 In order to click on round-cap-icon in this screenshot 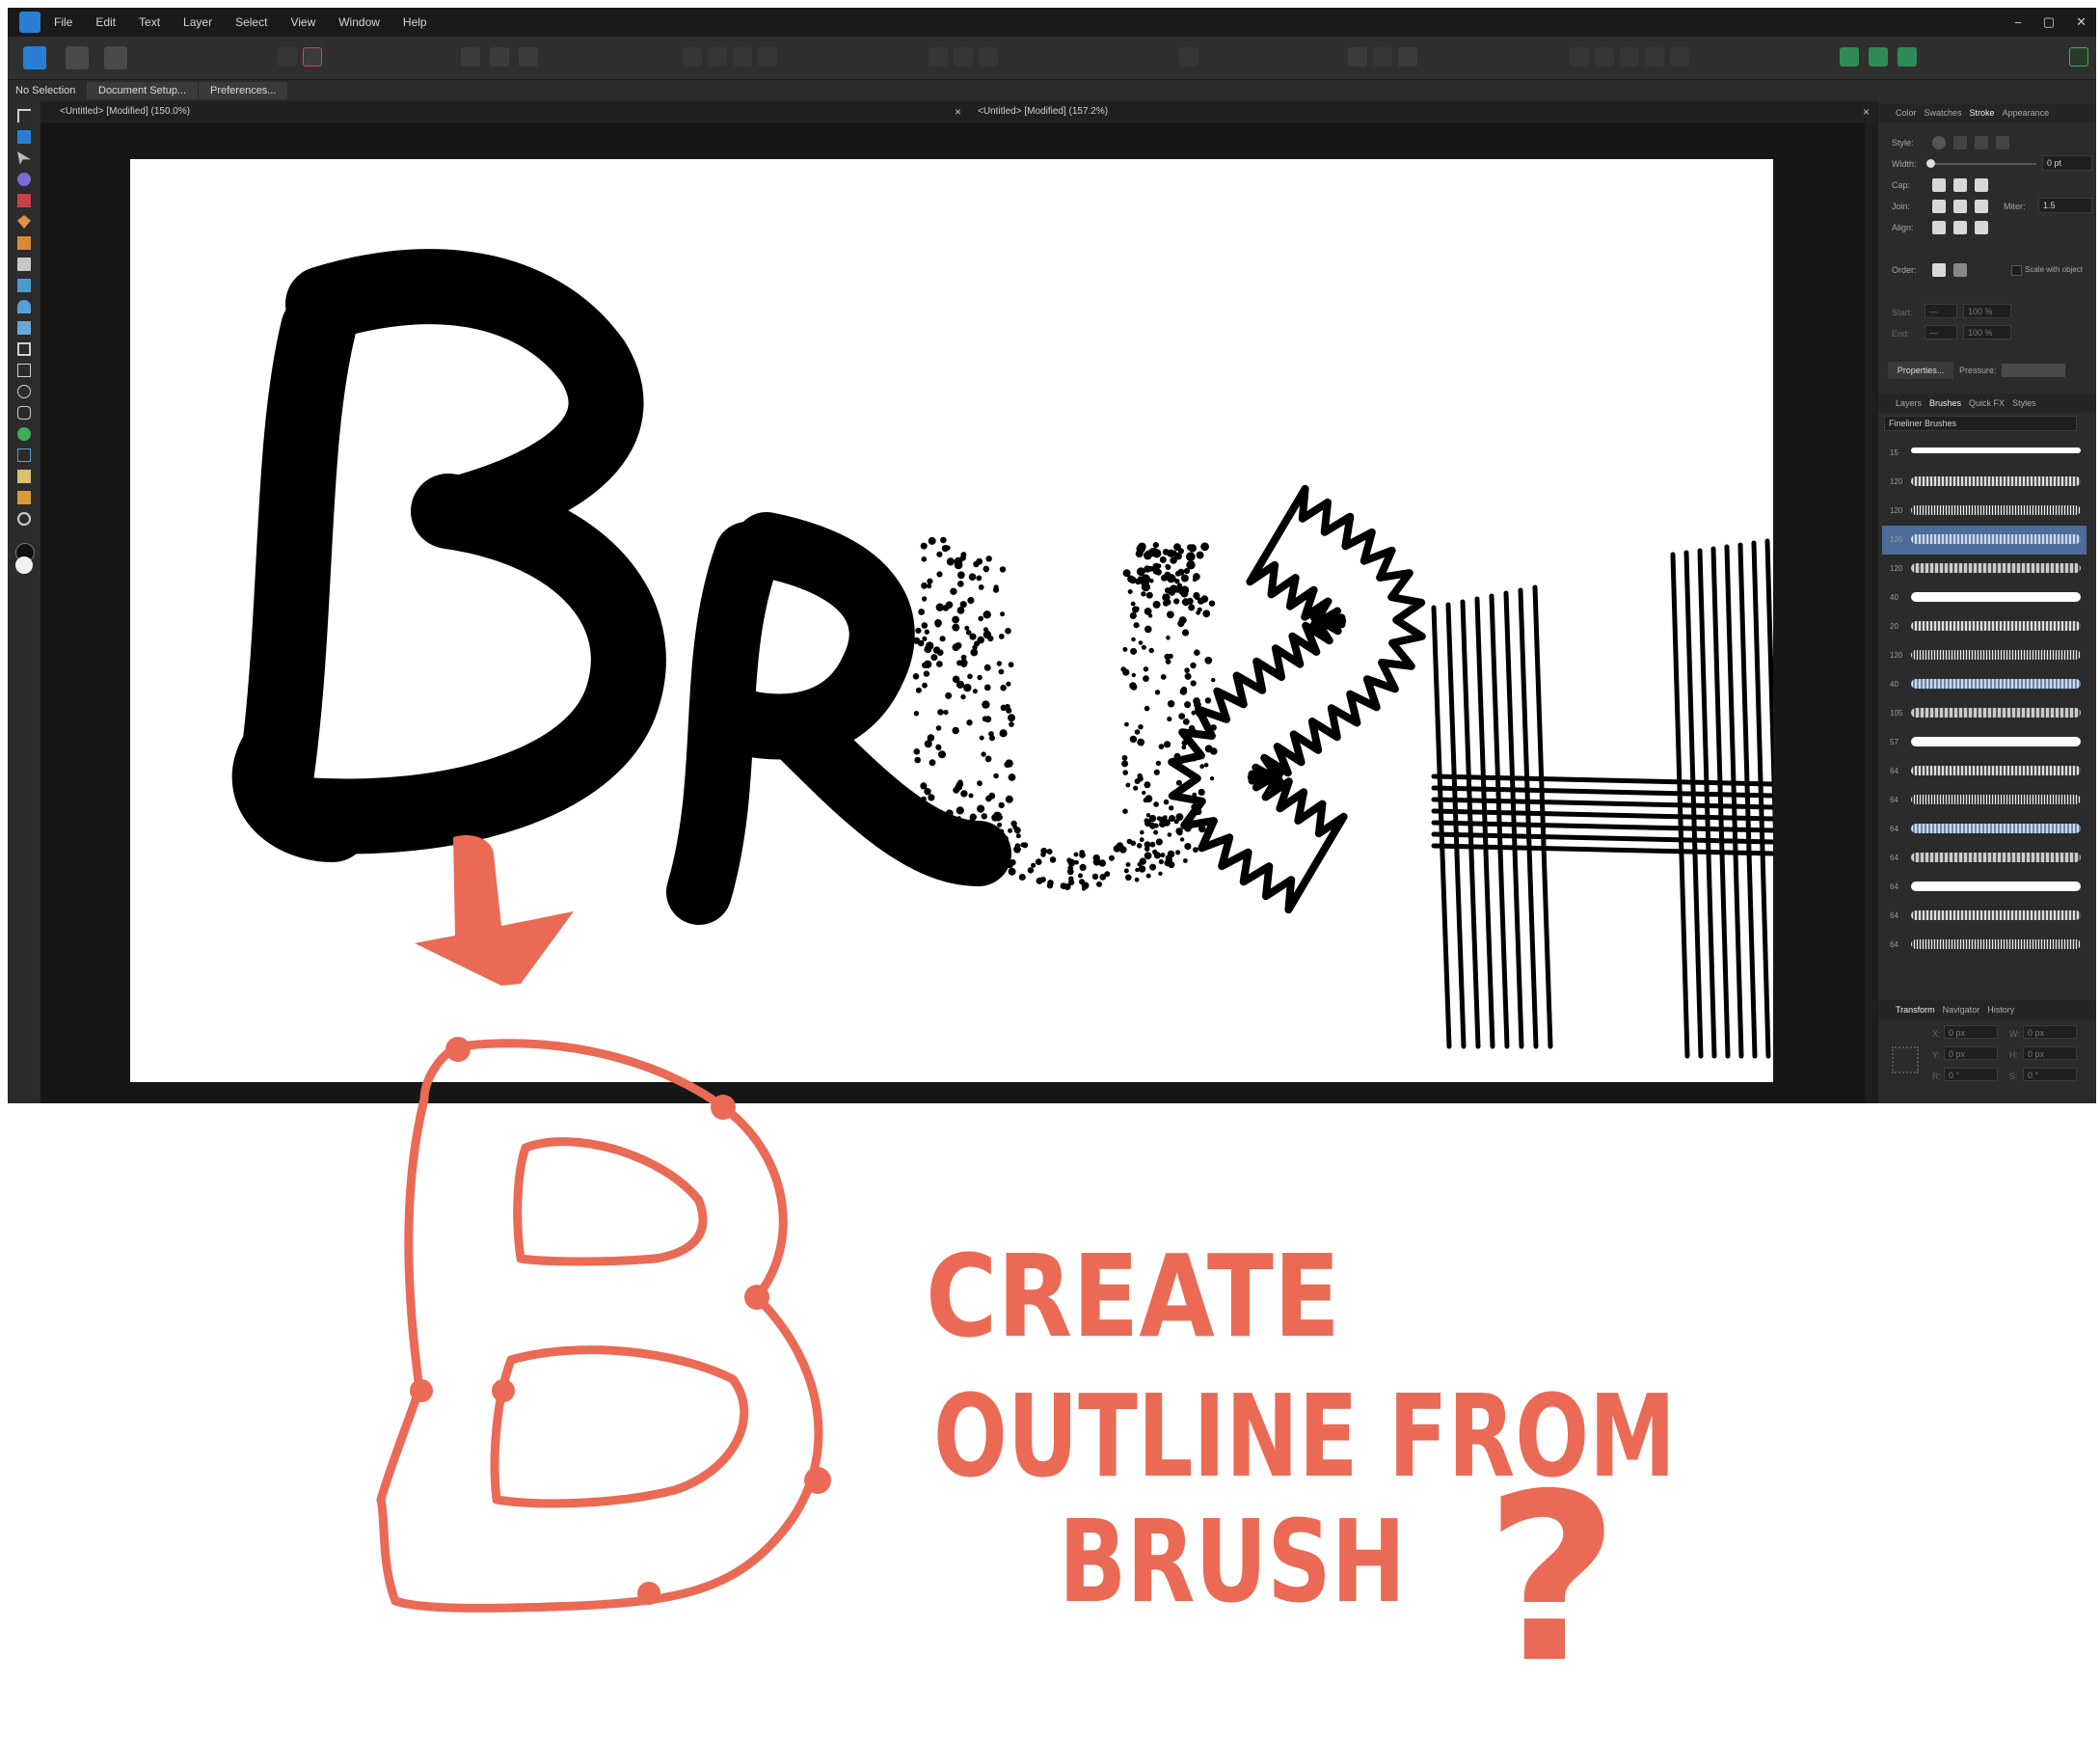, I will do `click(1960, 185)`.